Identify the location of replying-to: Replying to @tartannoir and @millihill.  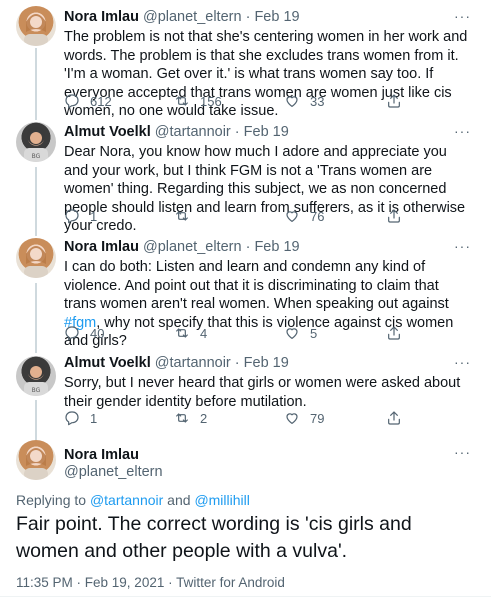
(133, 500).